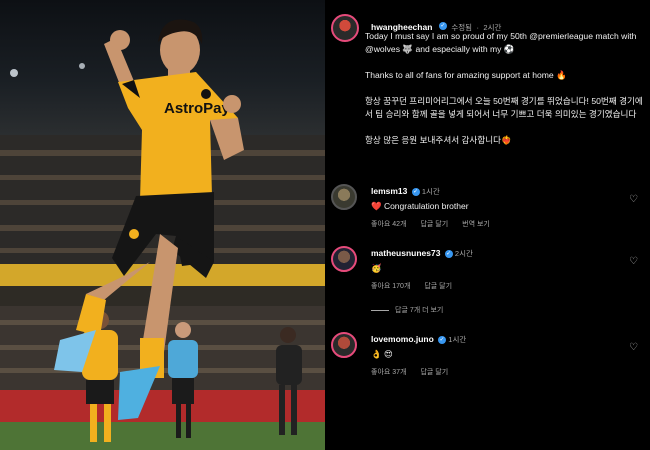  Describe the element at coordinates (197, 108) in the screenshot. I see `sponsor-logo-text: AstroPay` at that location.